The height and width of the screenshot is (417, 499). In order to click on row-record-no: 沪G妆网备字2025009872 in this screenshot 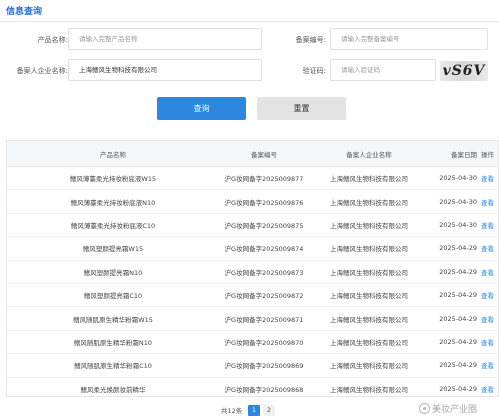, I will do `click(264, 296)`.